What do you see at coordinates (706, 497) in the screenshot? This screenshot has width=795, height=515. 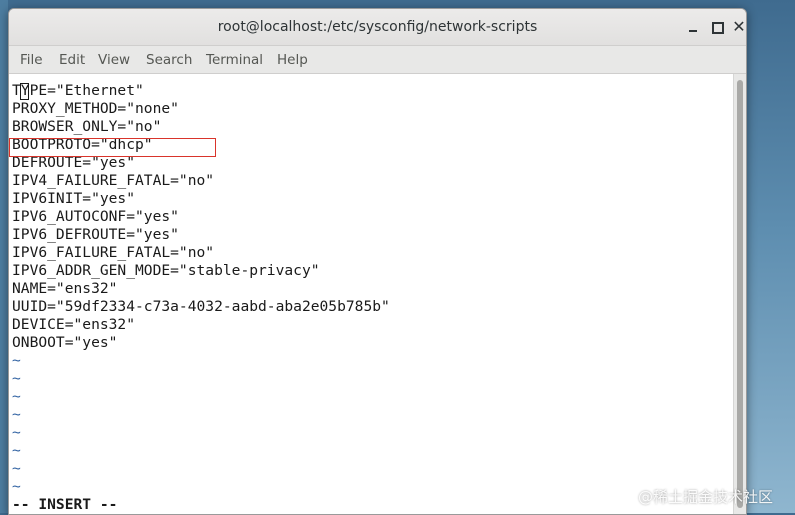 I see `watermark: @稀土掘金技术社区` at bounding box center [706, 497].